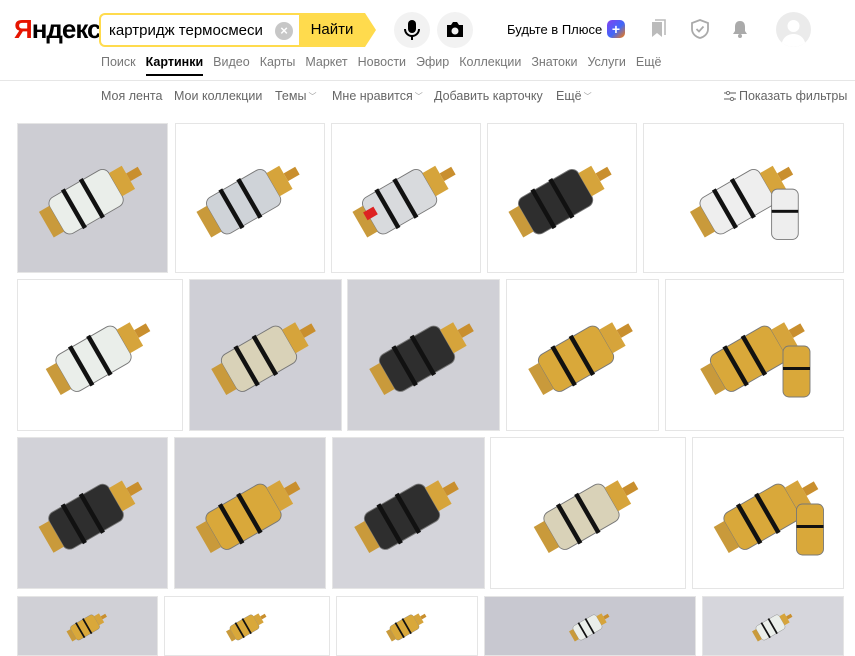 The height and width of the screenshot is (656, 855). Describe the element at coordinates (218, 96) in the screenshot. I see `my-collections-link: Мои коллекции` at that location.